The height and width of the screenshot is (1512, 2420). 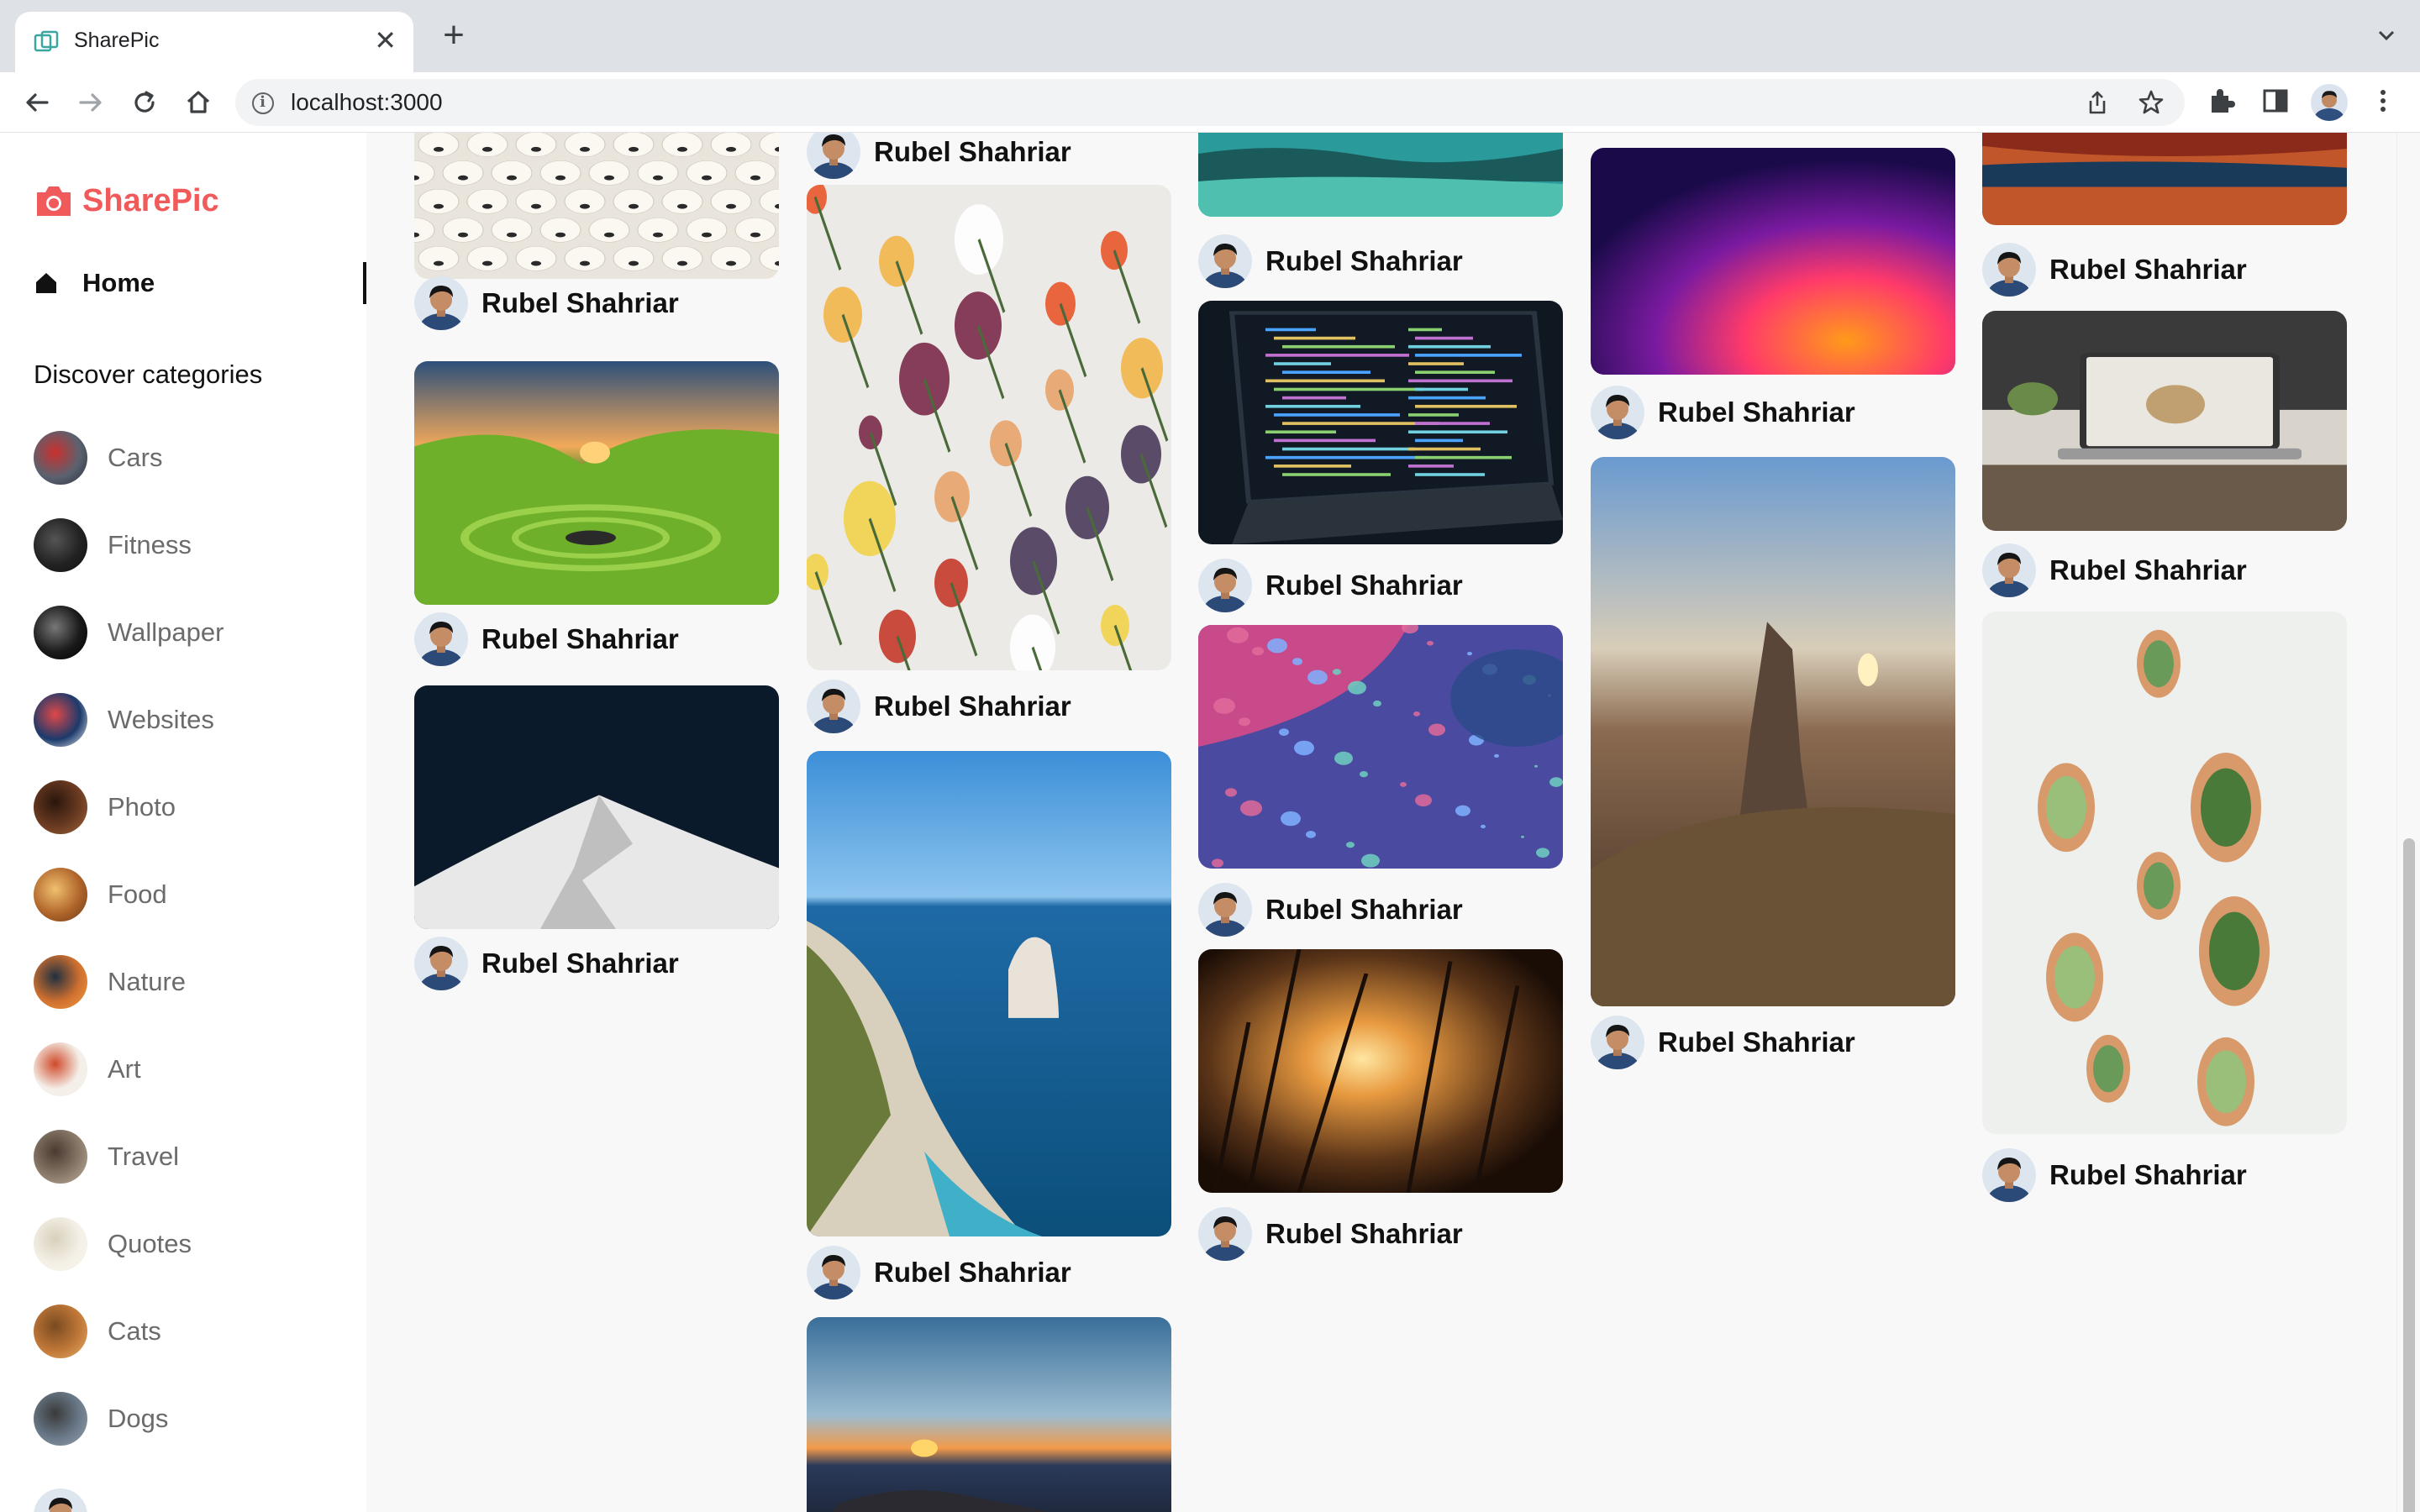 What do you see at coordinates (2275, 101) in the screenshot?
I see `side-panel-icon` at bounding box center [2275, 101].